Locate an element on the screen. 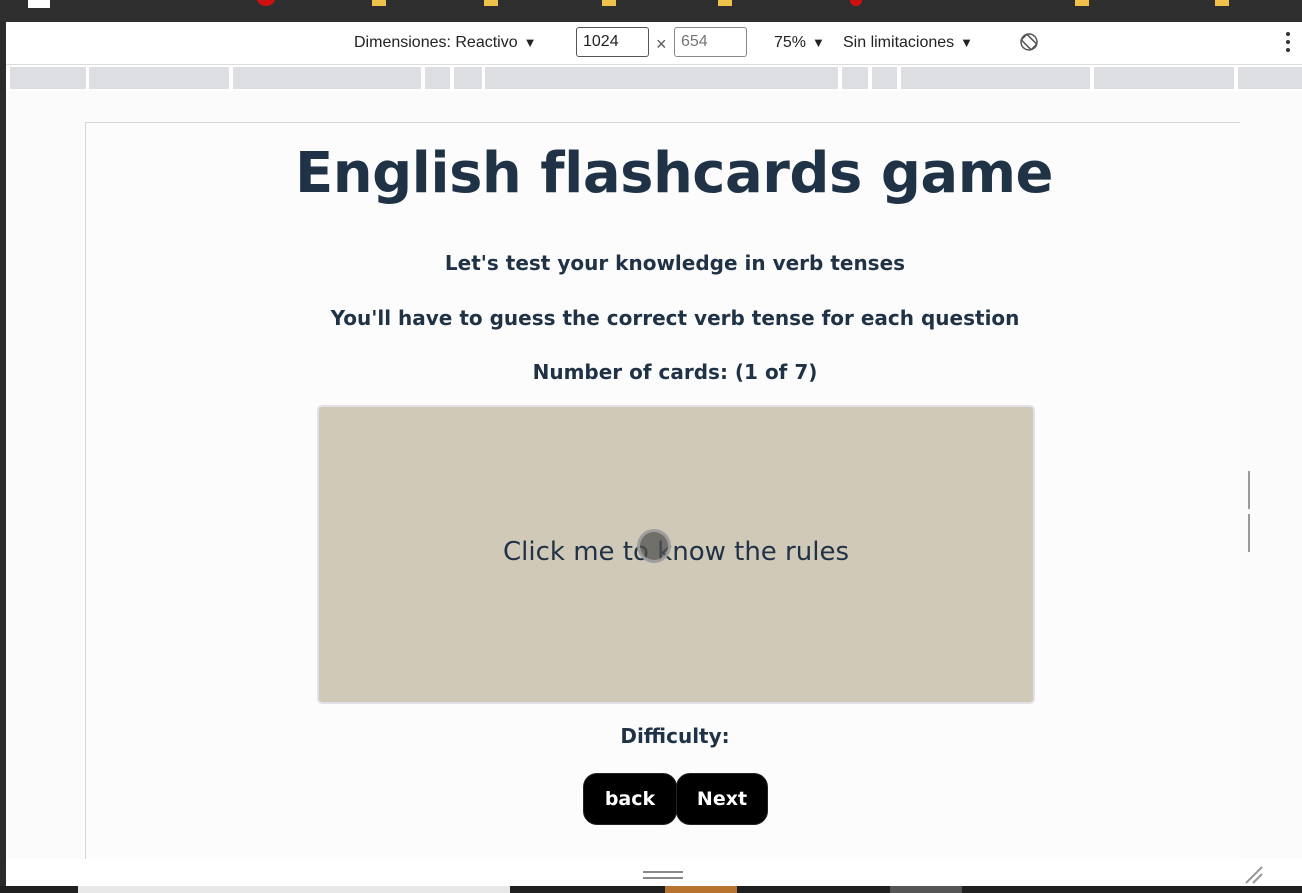 The width and height of the screenshot is (1302, 893). zoom-label: 75% is located at coordinates (790, 42).